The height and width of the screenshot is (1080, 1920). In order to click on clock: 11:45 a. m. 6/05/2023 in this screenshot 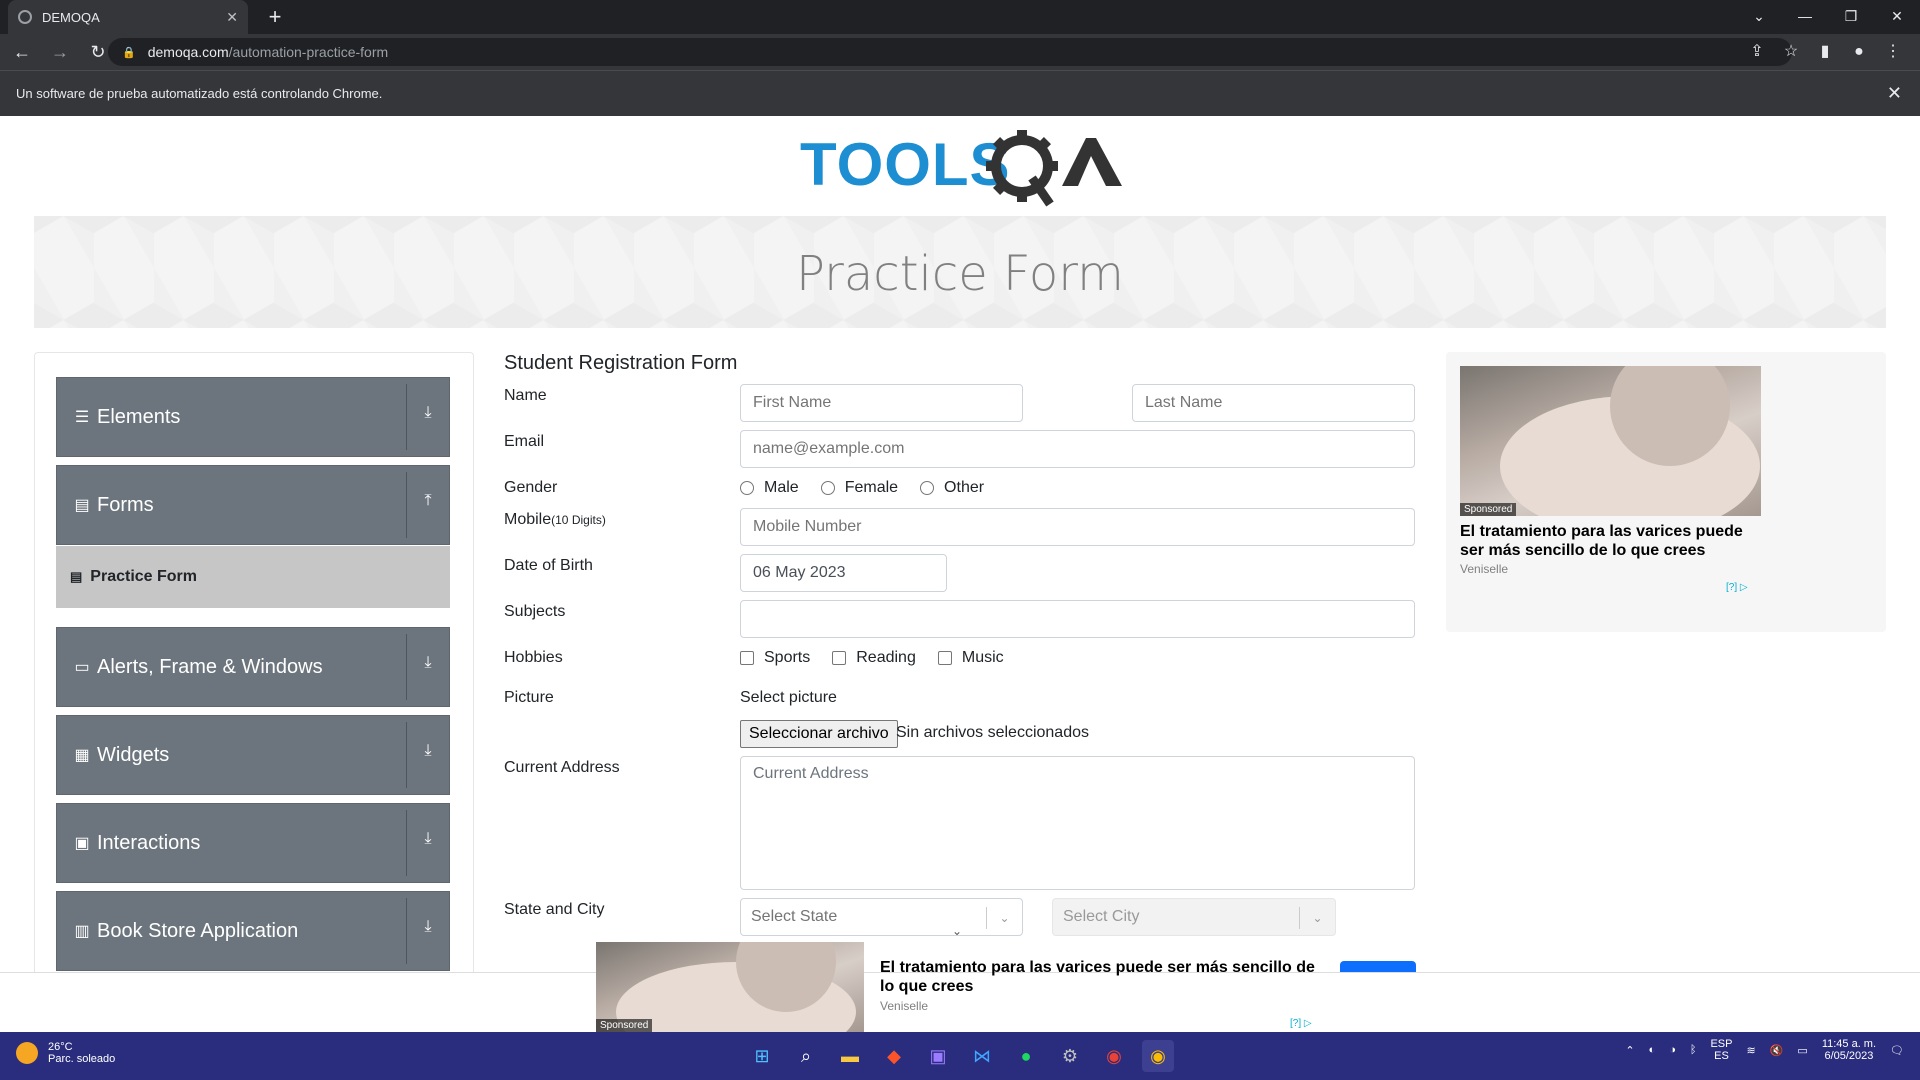, I will do `click(1849, 1050)`.